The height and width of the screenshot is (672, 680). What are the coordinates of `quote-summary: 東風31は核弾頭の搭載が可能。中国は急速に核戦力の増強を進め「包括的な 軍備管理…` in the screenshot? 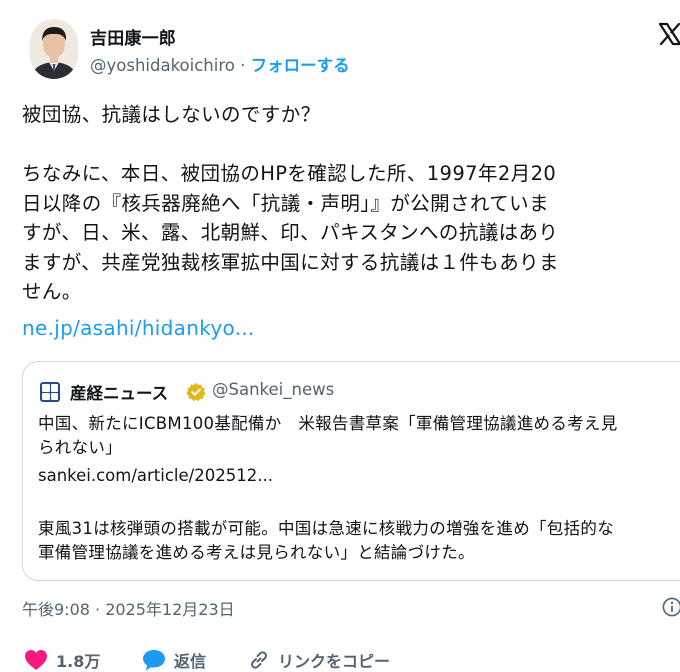 It's located at (326, 540).